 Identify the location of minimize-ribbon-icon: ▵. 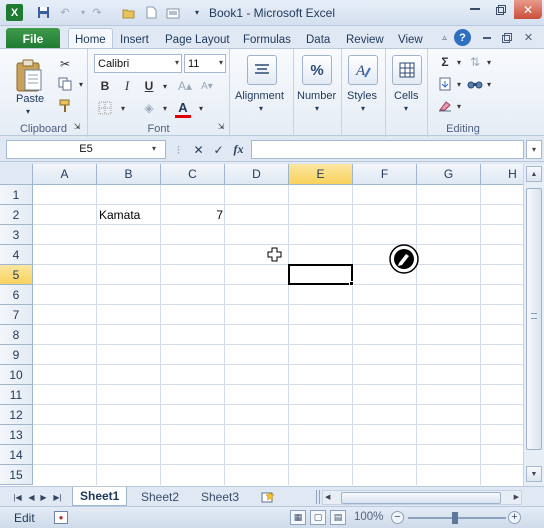
(444, 37).